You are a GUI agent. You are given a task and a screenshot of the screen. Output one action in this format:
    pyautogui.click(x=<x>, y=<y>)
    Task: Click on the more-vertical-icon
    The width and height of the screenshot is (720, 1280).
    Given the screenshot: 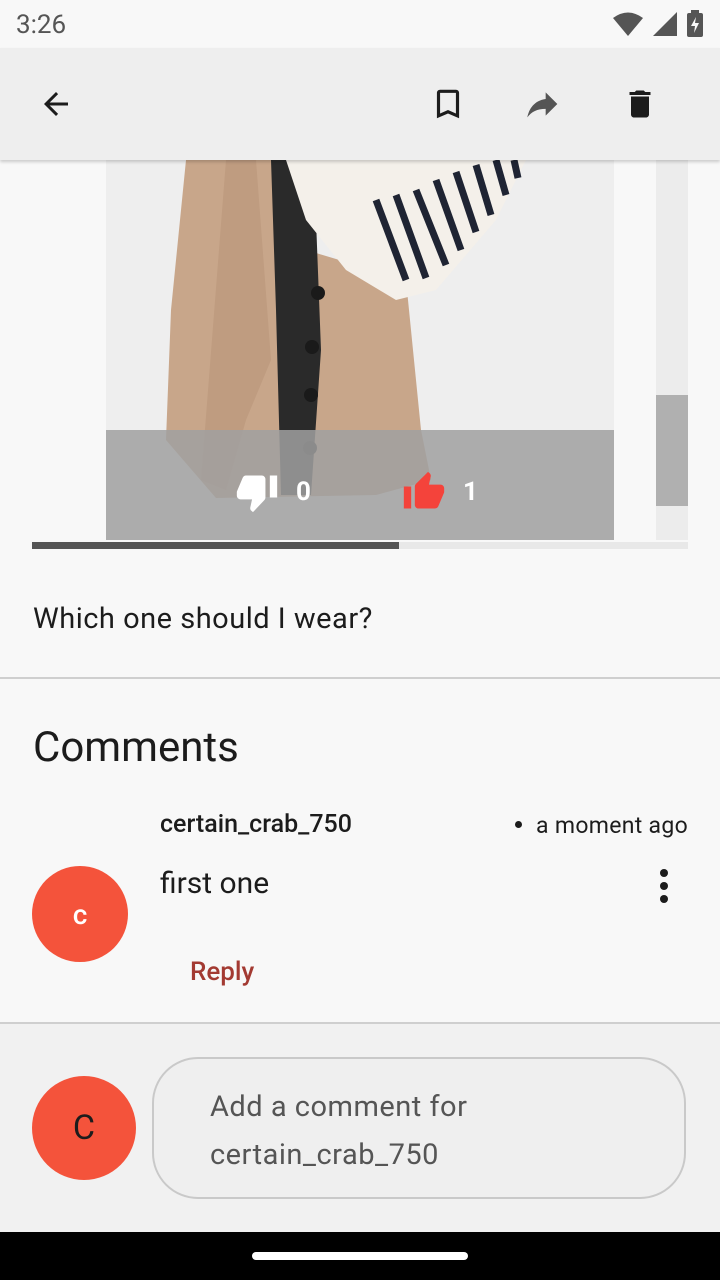 What is the action you would take?
    pyautogui.click(x=664, y=886)
    